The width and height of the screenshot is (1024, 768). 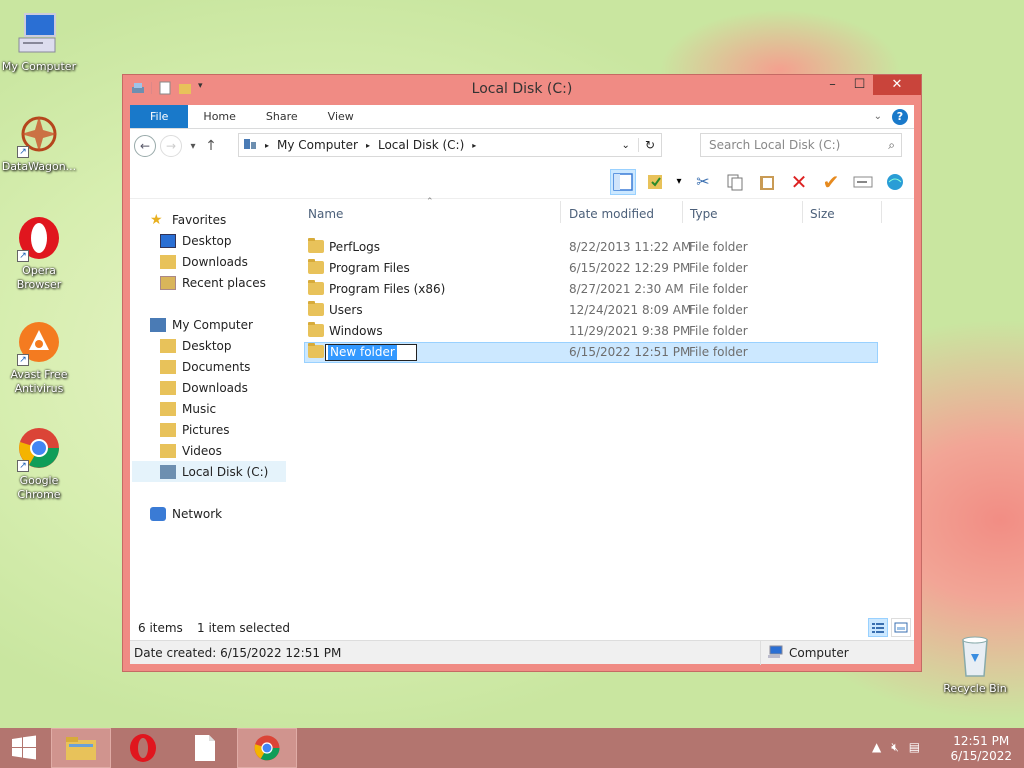 What do you see at coordinates (159, 116) in the screenshot?
I see `tab-file: File` at bounding box center [159, 116].